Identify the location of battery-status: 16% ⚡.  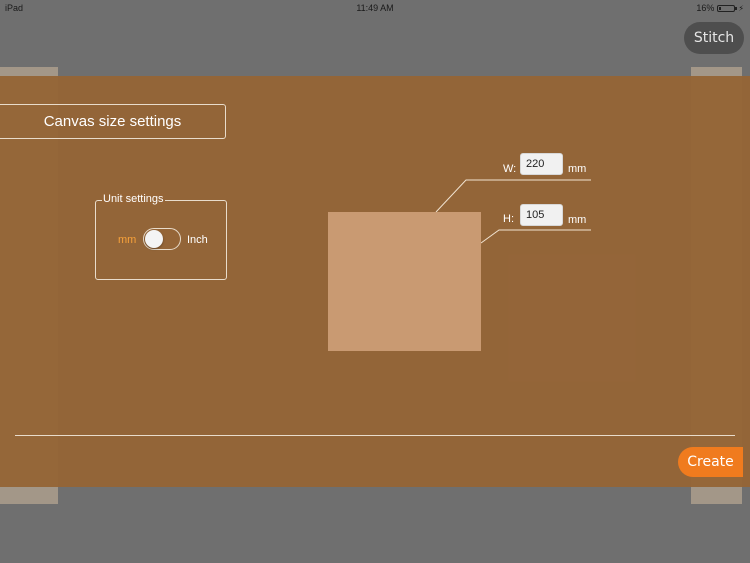
(720, 8).